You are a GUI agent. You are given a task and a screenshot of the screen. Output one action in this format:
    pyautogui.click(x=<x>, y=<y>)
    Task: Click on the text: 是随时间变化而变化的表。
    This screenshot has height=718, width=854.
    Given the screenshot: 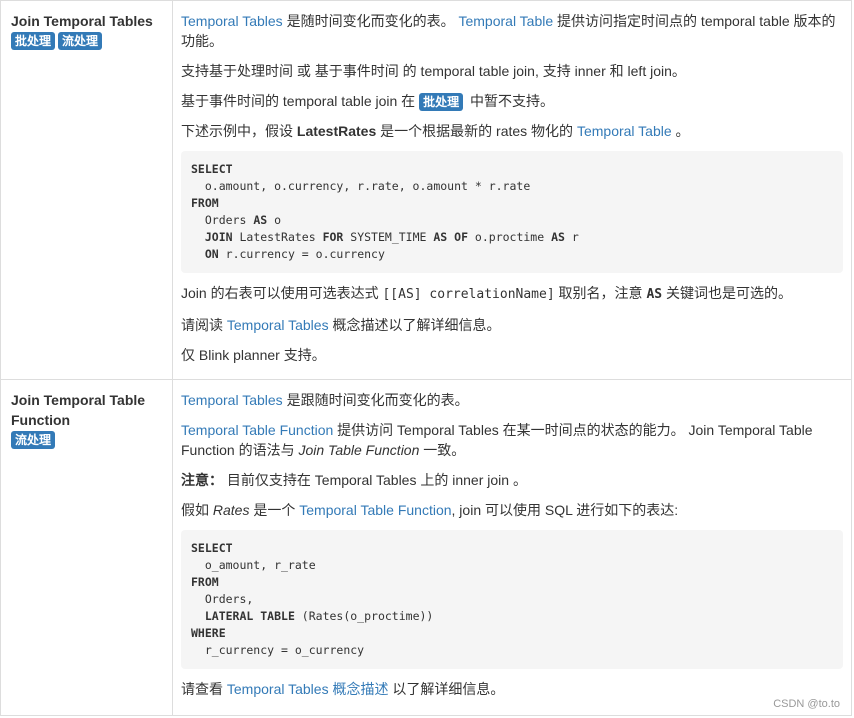 What is the action you would take?
    pyautogui.click(x=370, y=21)
    